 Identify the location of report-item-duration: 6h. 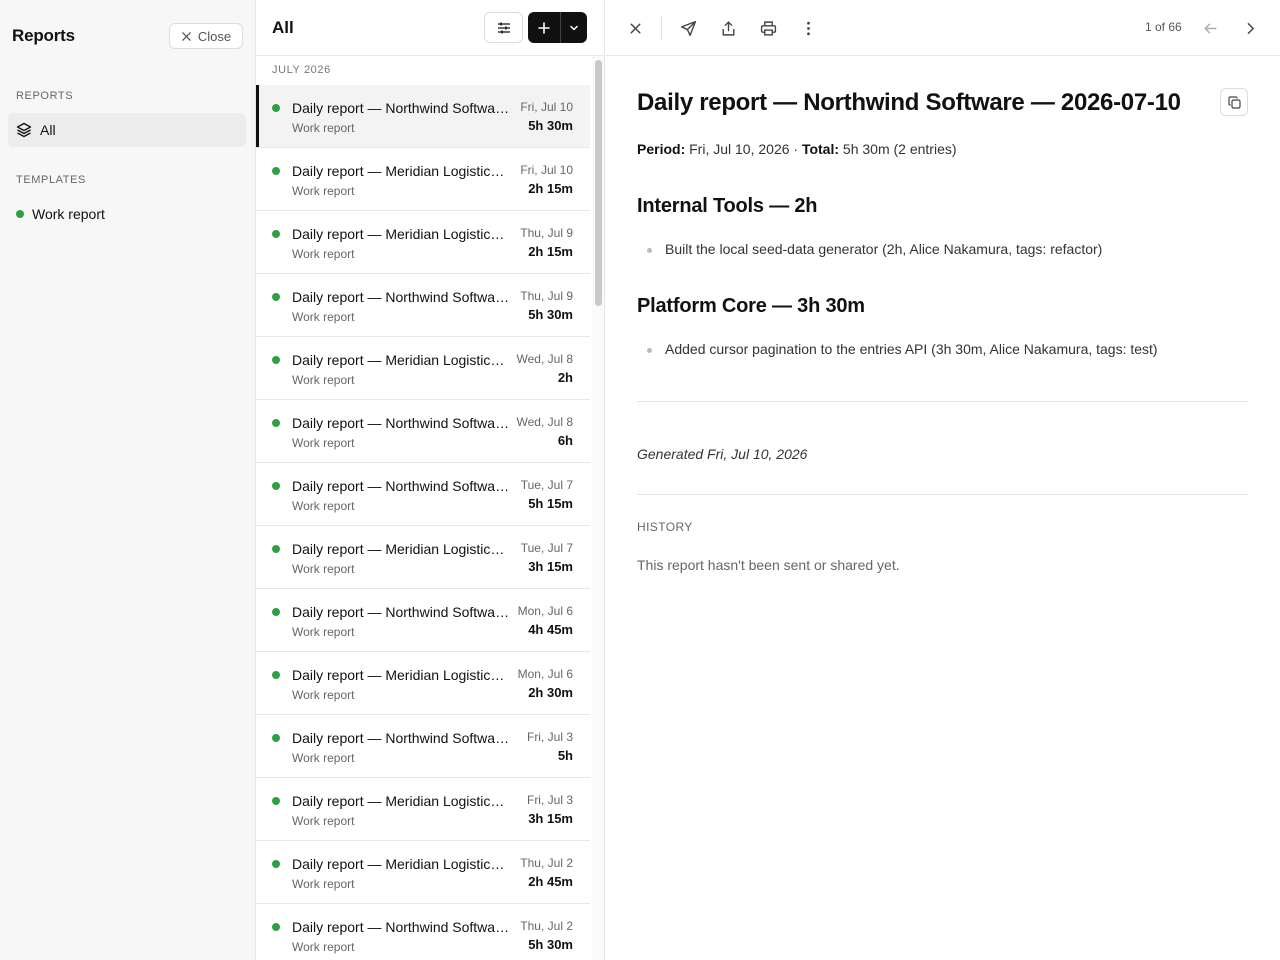
(565, 440).